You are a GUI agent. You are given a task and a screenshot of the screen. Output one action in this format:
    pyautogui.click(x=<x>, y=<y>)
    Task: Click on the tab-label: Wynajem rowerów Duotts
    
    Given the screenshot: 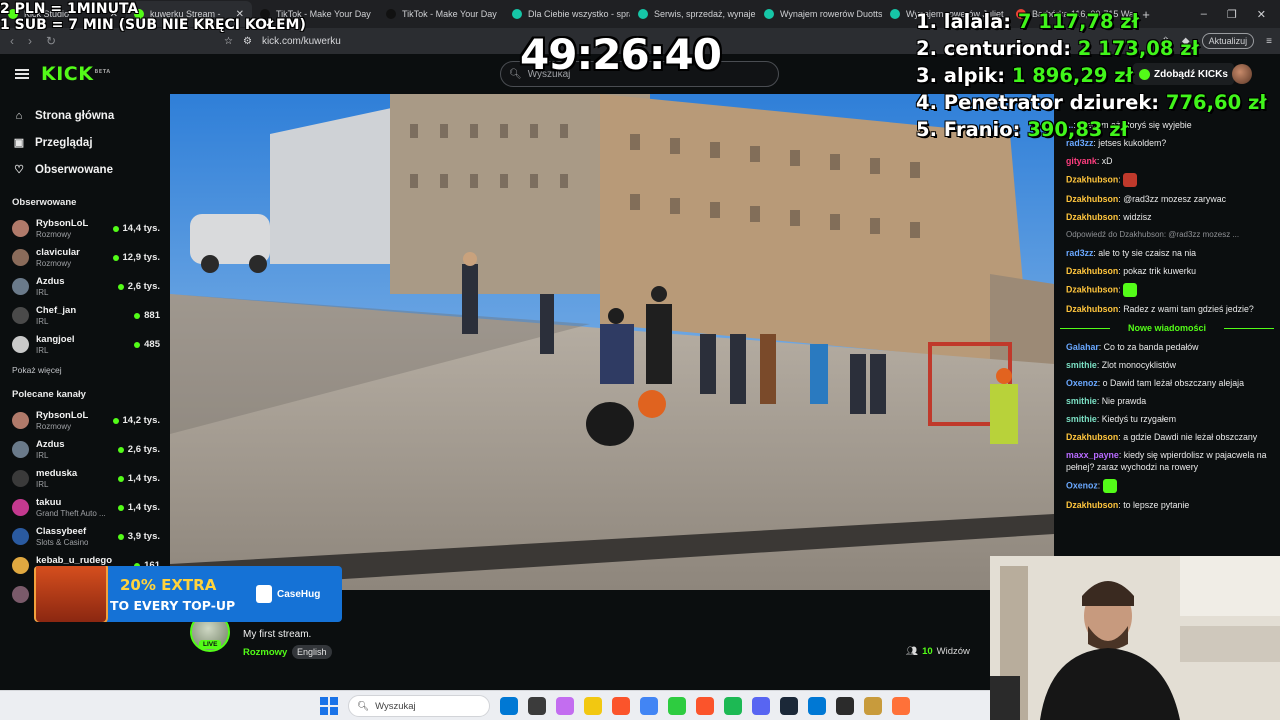 What is the action you would take?
    pyautogui.click(x=831, y=14)
    